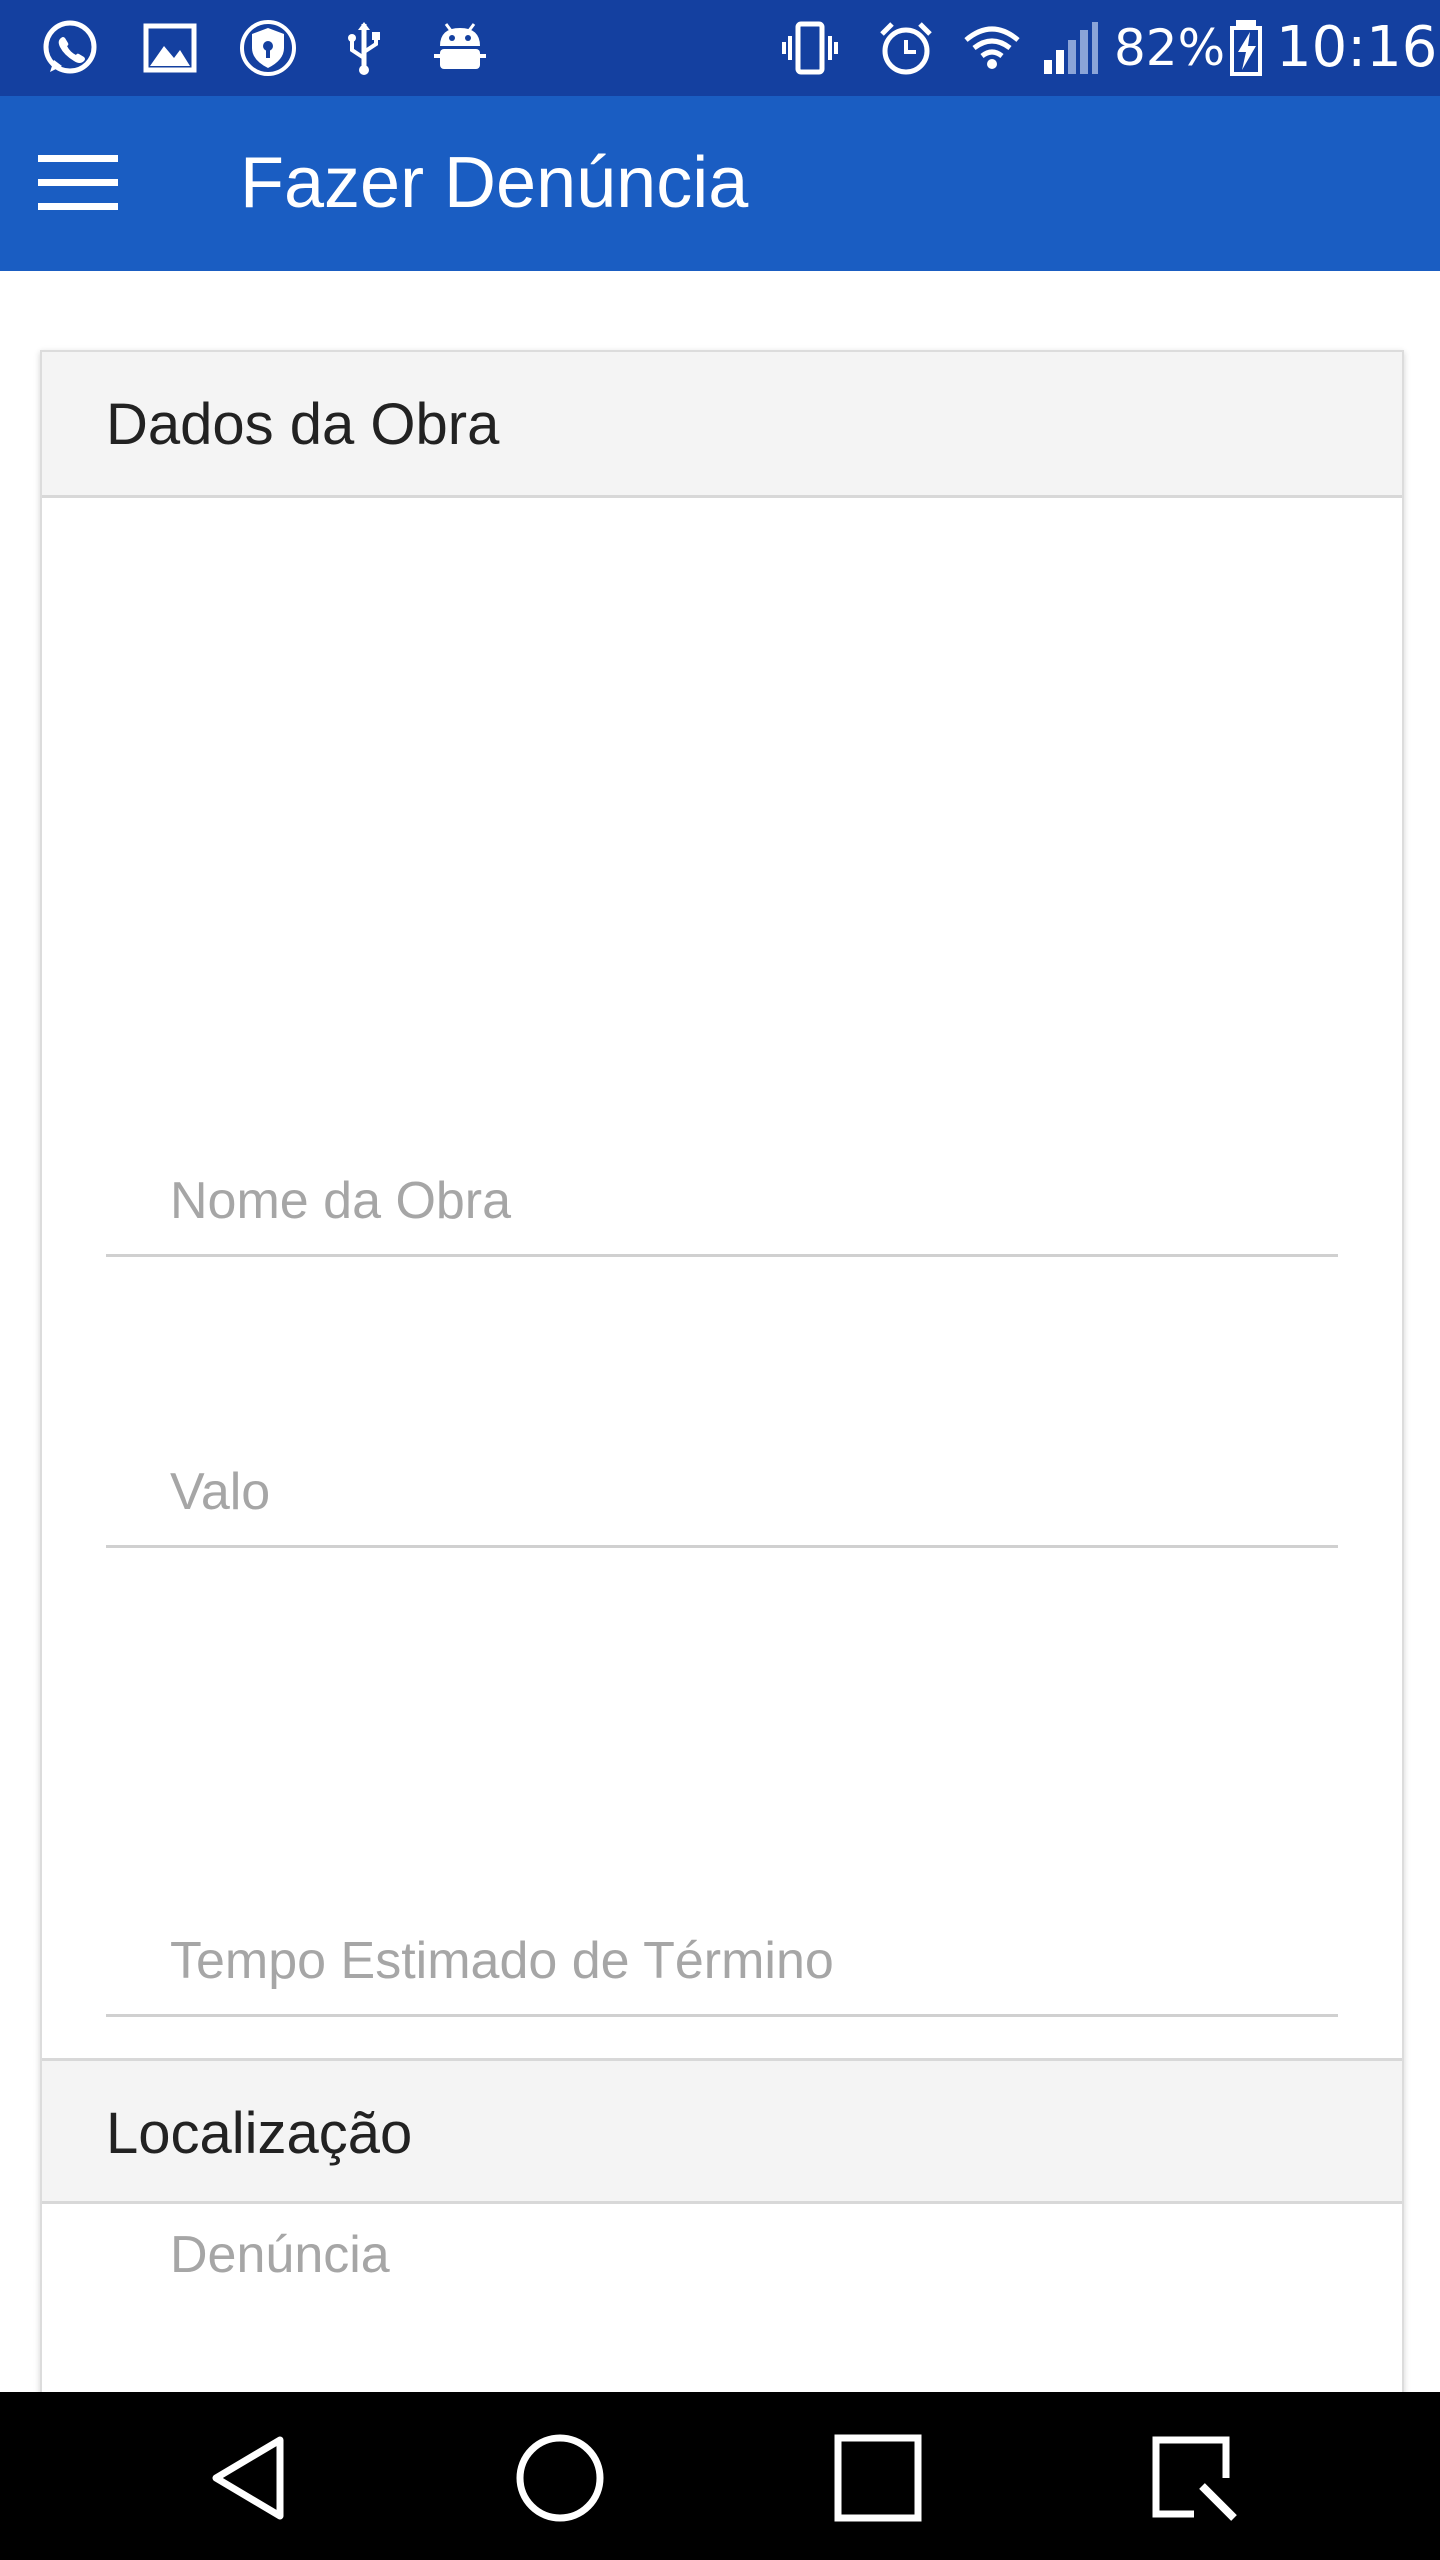 The image size is (1440, 2560). I want to click on page-title: Fazer Denúncia, so click(494, 183).